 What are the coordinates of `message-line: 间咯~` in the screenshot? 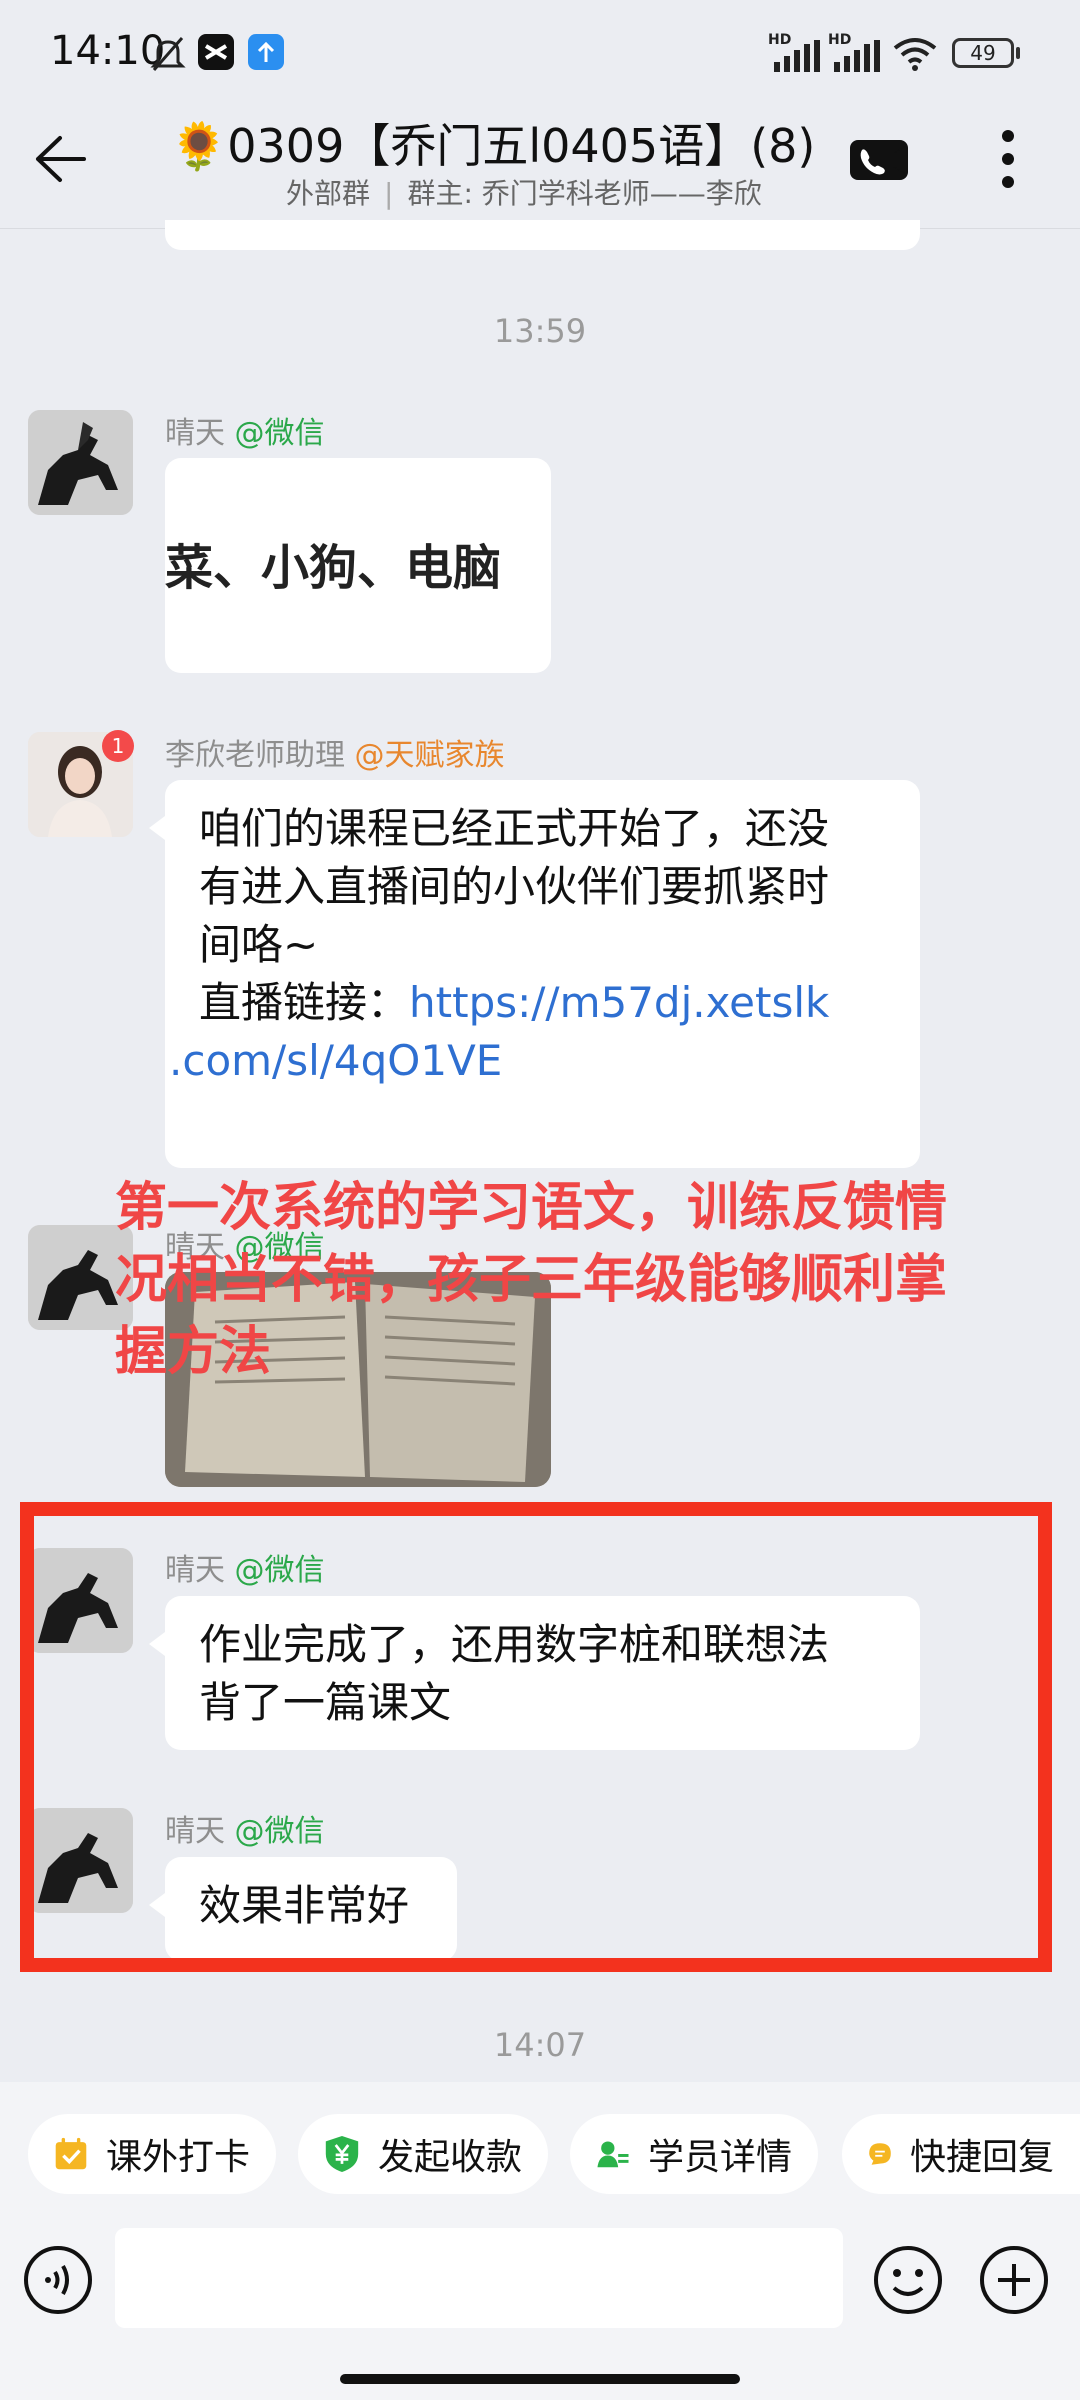 It's located at (259, 944).